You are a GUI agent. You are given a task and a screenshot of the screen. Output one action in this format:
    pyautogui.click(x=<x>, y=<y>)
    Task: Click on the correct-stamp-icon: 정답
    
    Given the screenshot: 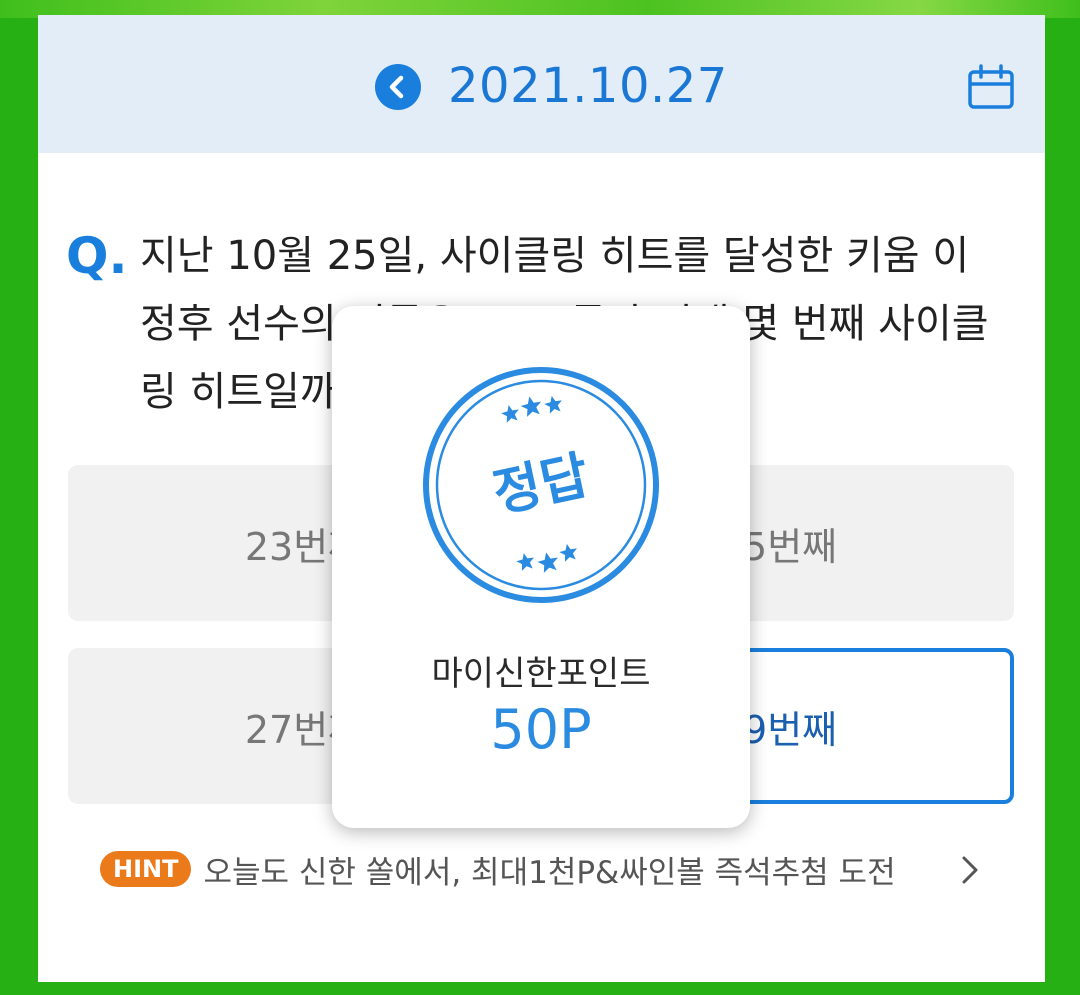 What is the action you would take?
    pyautogui.click(x=541, y=485)
    